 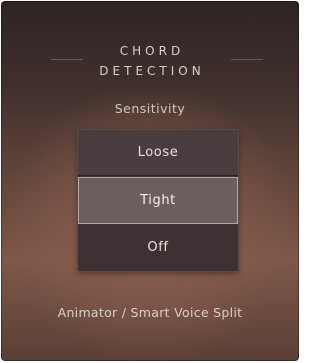 What do you see at coordinates (158, 247) in the screenshot?
I see `sensitivity-option-off: Off` at bounding box center [158, 247].